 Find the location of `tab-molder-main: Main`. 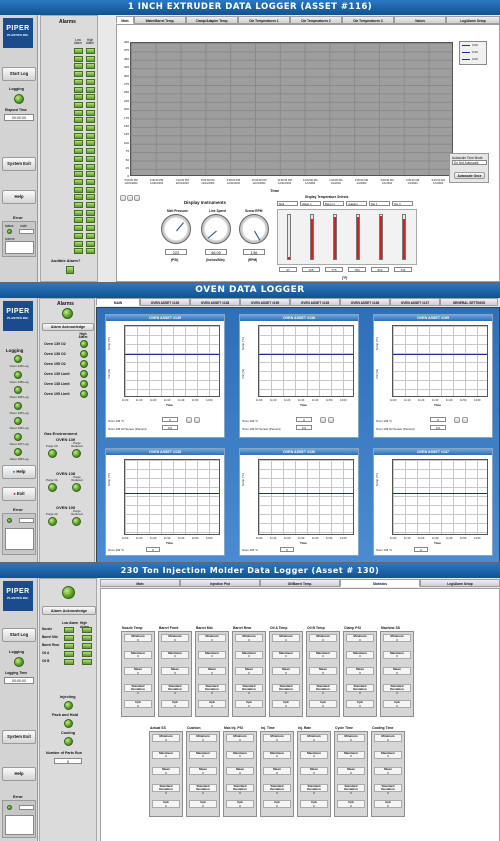

tab-molder-main: Main is located at coordinates (140, 583).